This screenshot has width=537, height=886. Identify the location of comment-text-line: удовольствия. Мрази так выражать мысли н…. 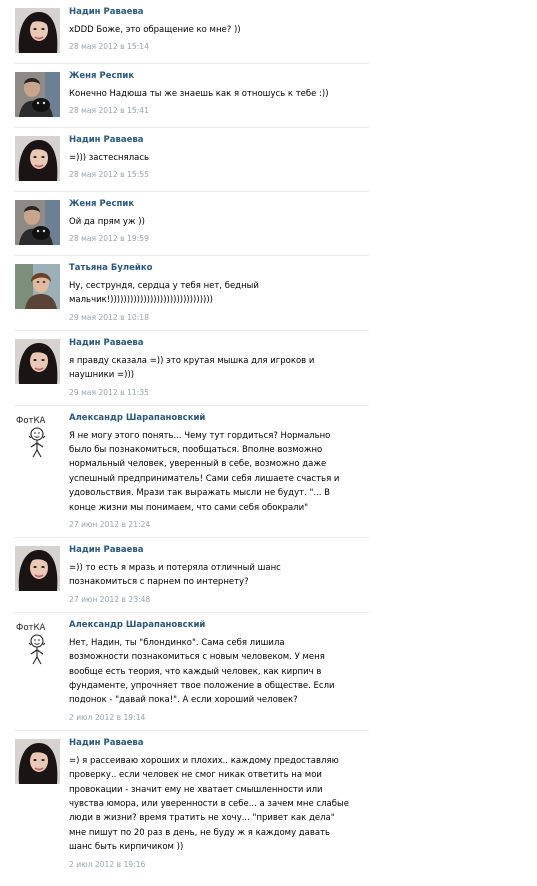
(199, 493).